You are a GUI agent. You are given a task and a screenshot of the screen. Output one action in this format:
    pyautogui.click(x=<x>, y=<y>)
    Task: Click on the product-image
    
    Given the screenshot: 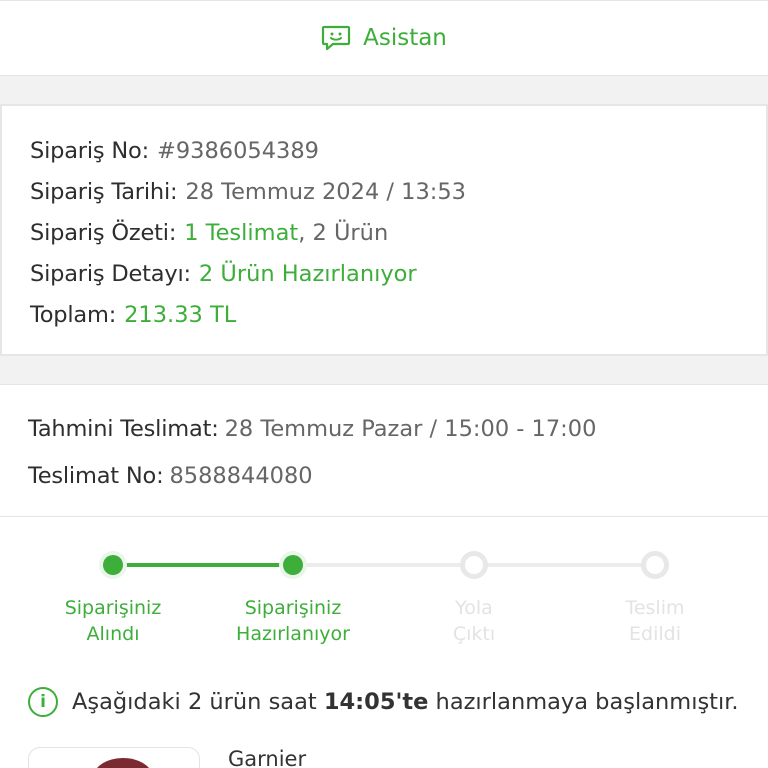 What is the action you would take?
    pyautogui.click(x=123, y=763)
    